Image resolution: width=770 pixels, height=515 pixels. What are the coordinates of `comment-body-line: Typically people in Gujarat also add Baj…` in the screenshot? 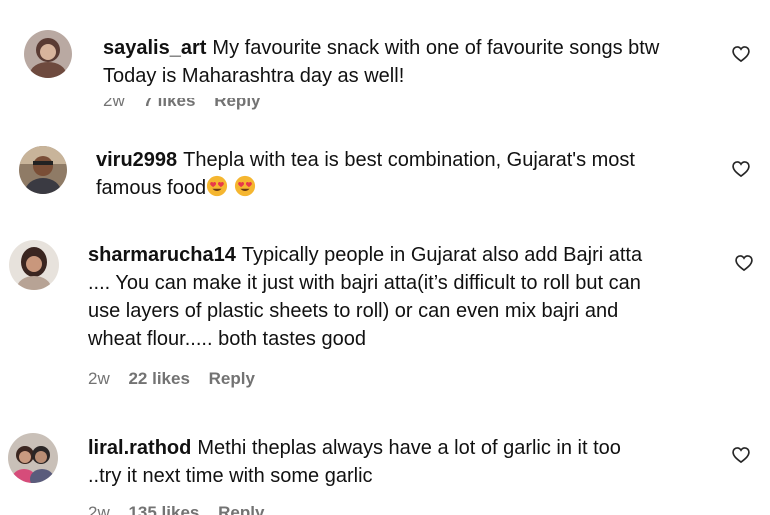 It's located at (442, 255).